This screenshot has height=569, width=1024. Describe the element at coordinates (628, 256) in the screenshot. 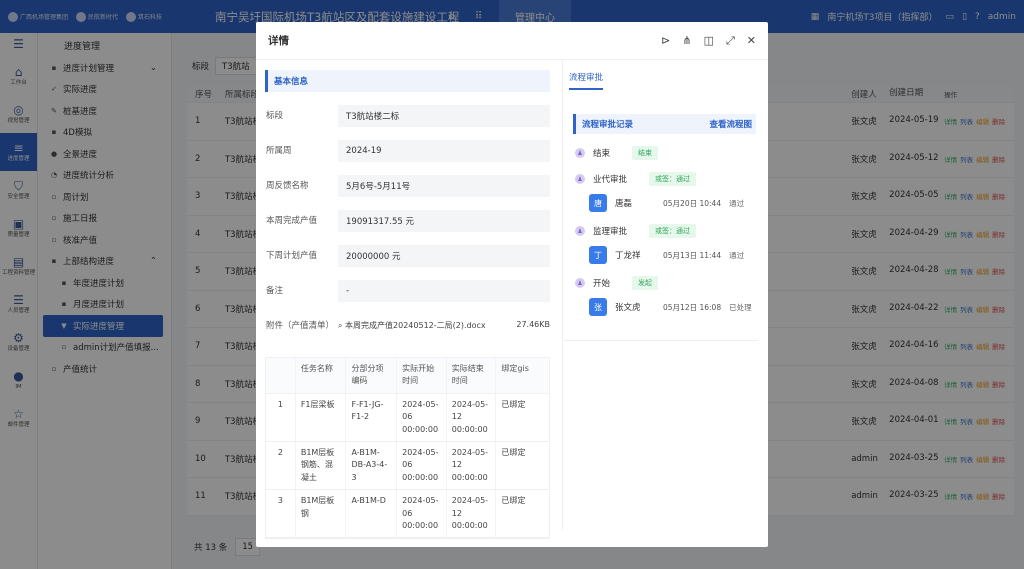

I see `approver-name: 丁龙祥` at that location.